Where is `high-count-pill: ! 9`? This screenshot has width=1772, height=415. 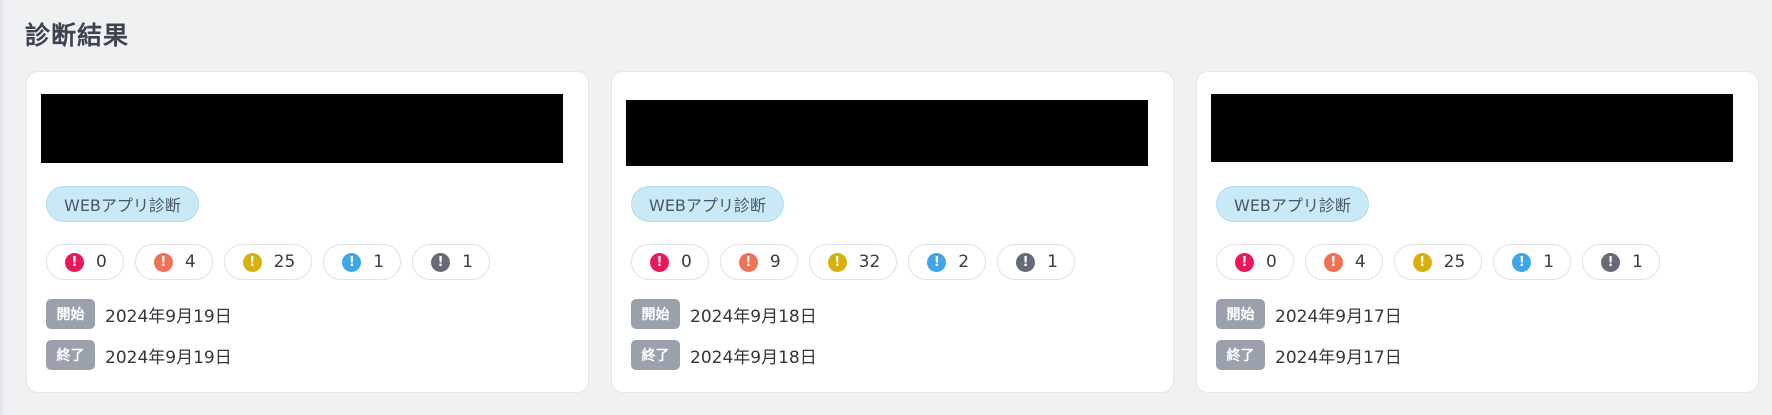 high-count-pill: ! 9 is located at coordinates (758, 262).